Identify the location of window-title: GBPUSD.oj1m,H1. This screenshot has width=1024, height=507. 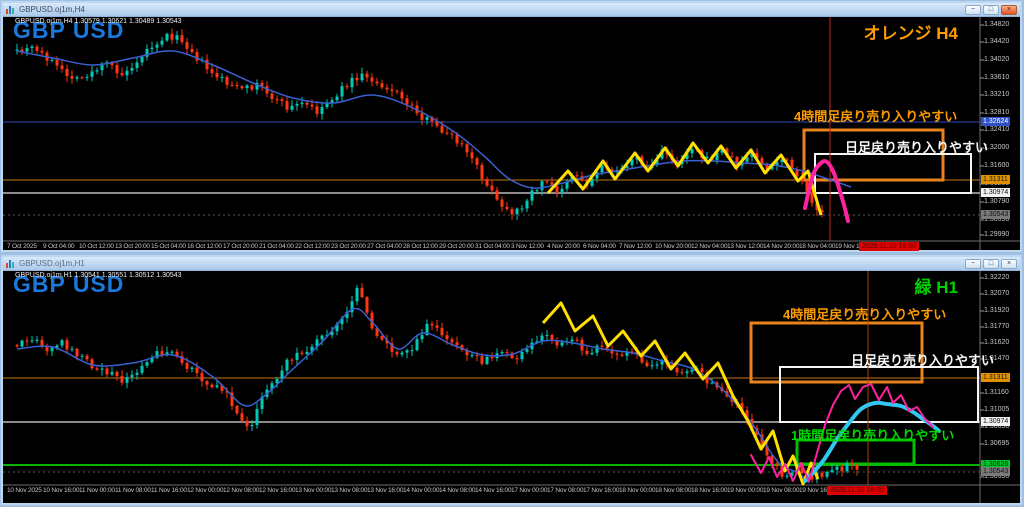
(52, 263).